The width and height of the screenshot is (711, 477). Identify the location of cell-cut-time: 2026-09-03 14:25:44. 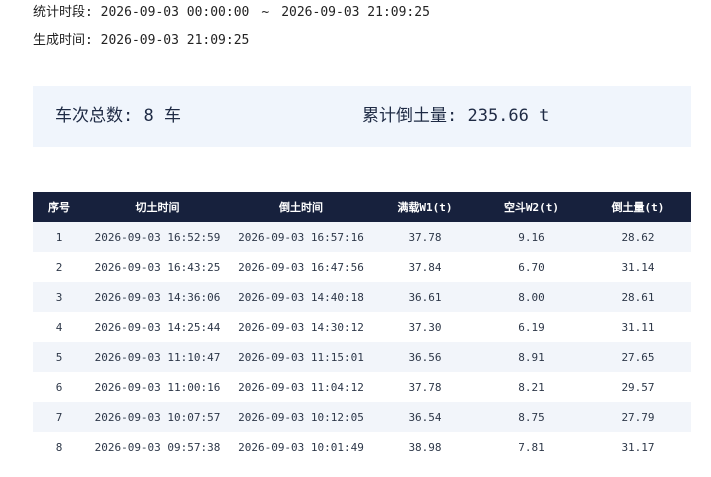
(157, 327).